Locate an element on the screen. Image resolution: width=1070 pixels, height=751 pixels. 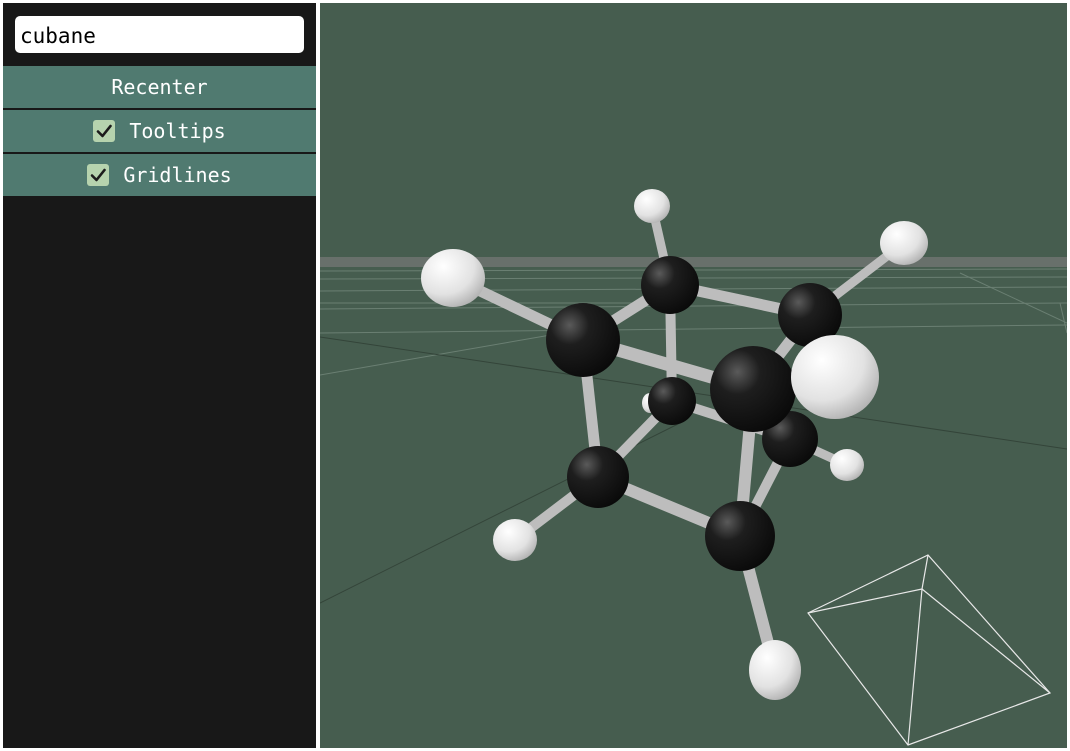
gridlines-checkbox is located at coordinates (98, 175).